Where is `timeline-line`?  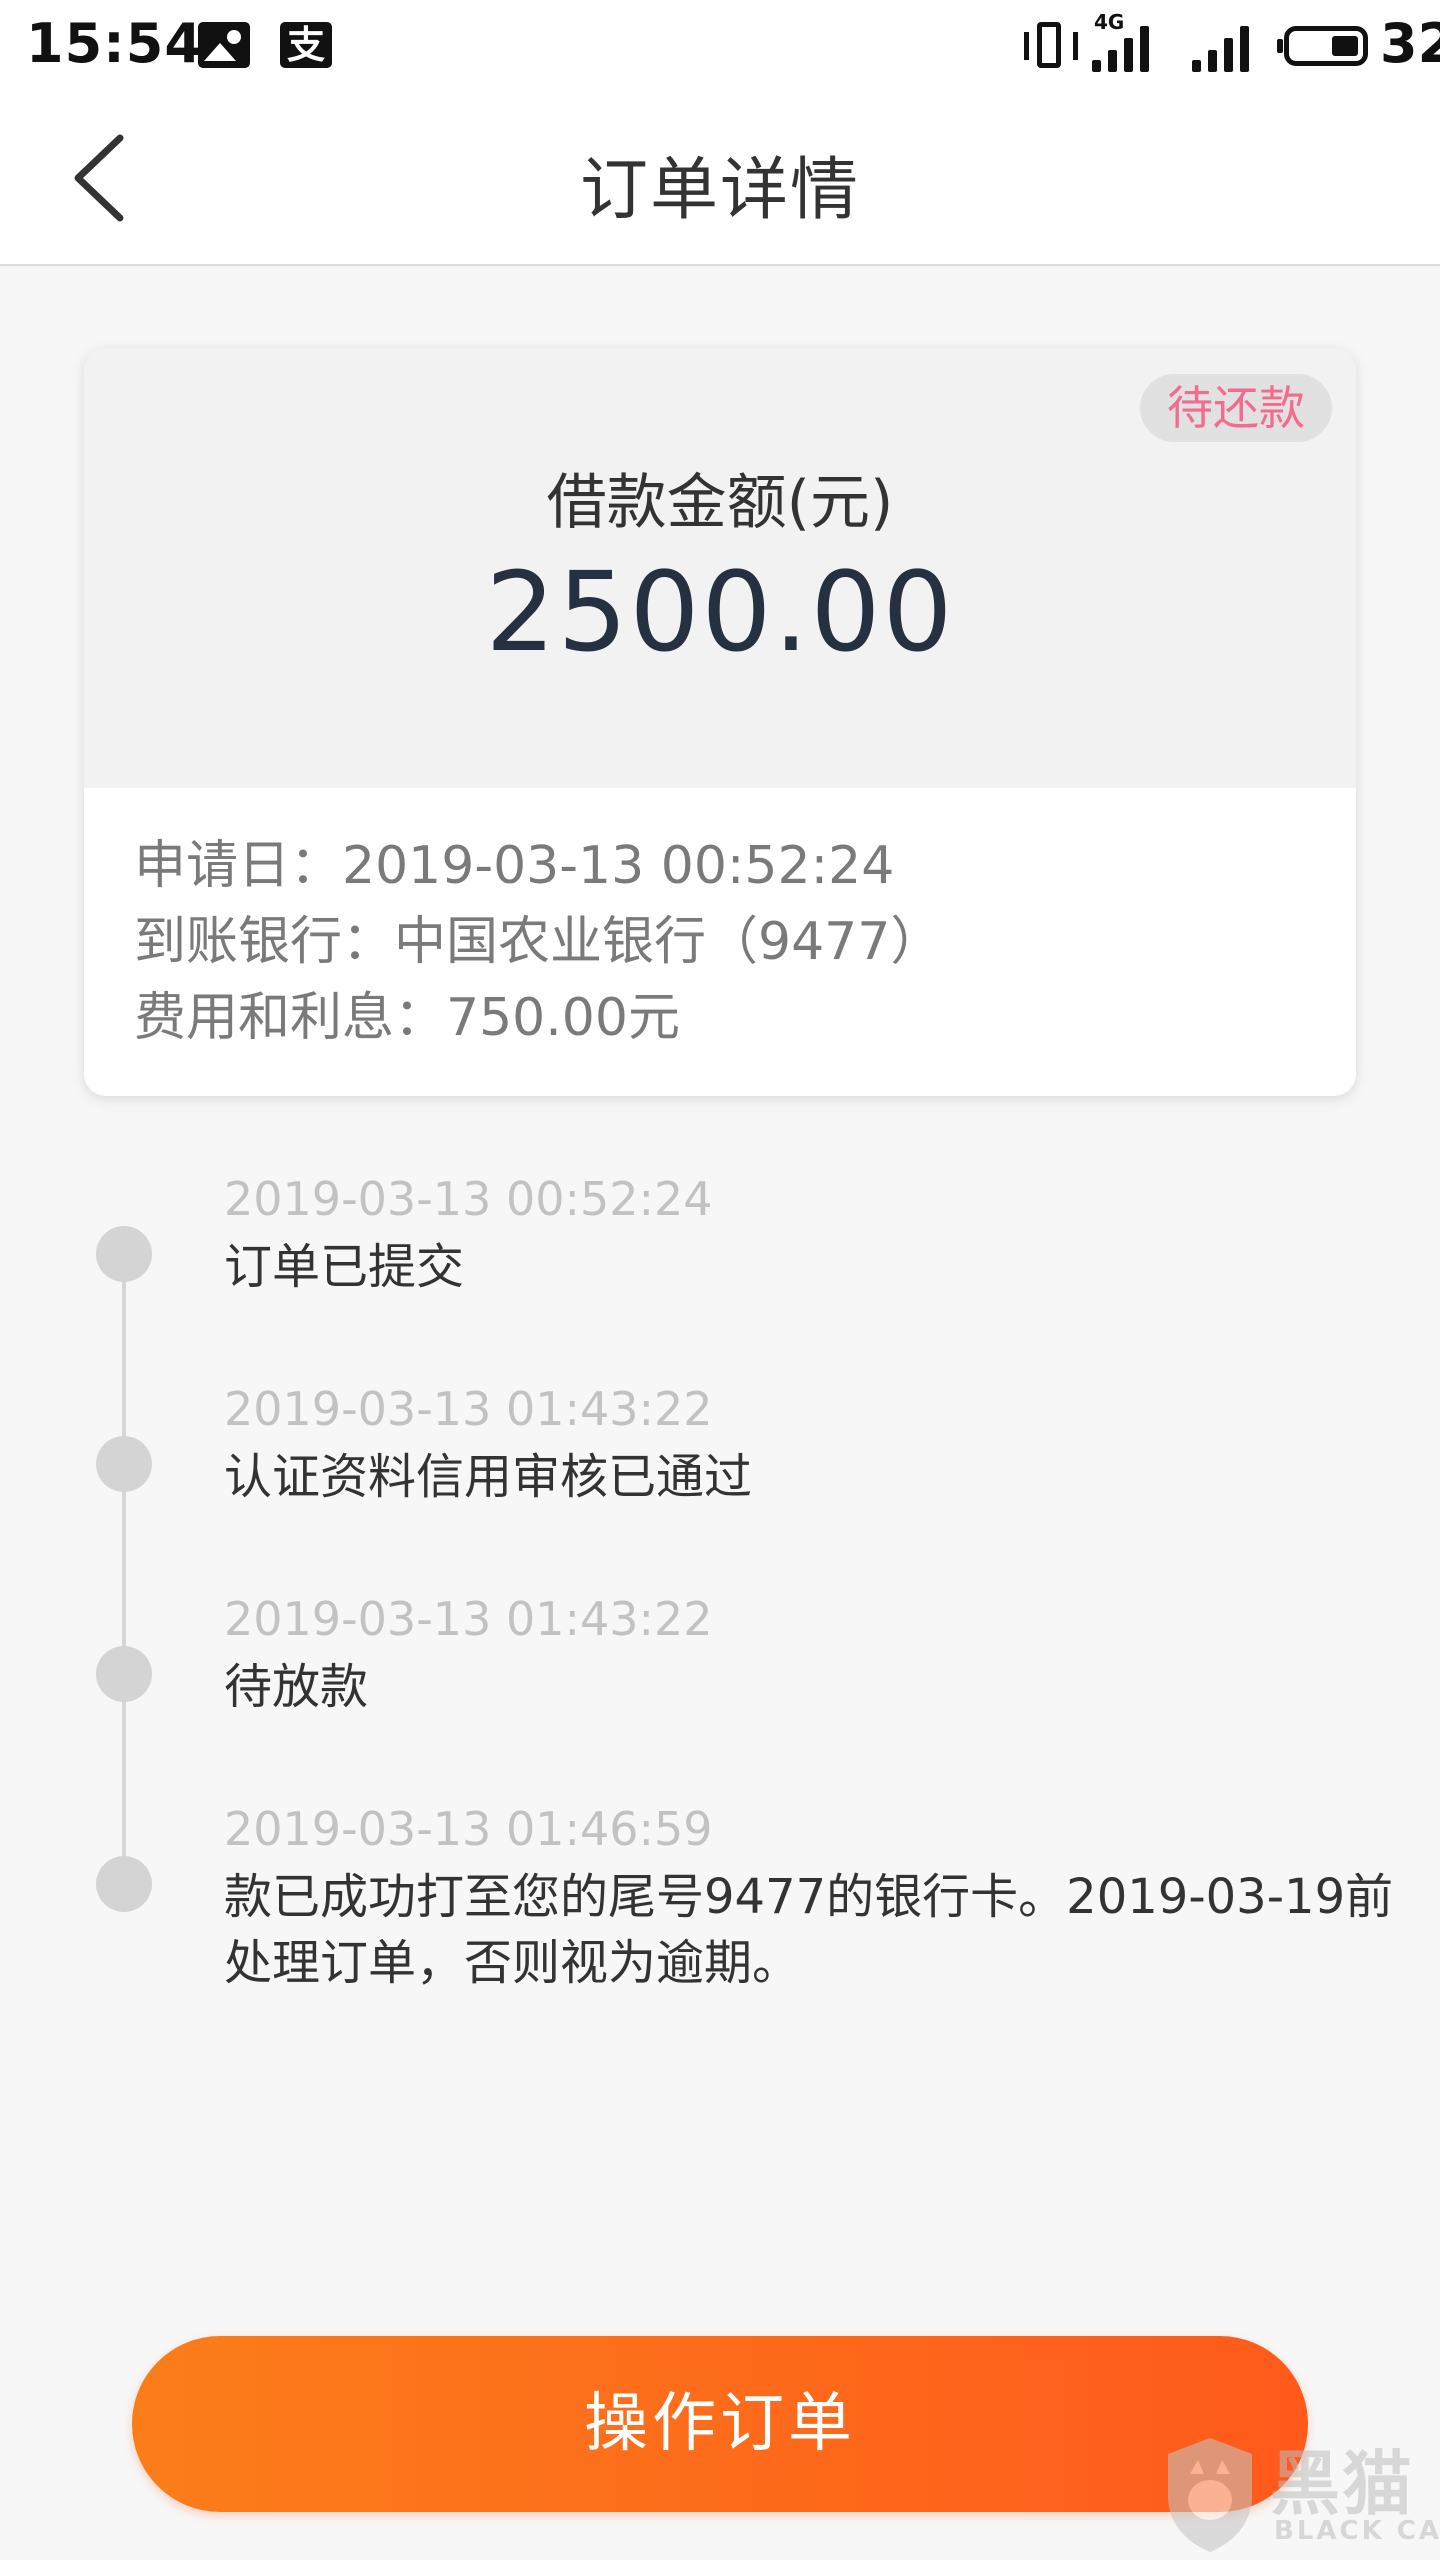 timeline-line is located at coordinates (124, 1569).